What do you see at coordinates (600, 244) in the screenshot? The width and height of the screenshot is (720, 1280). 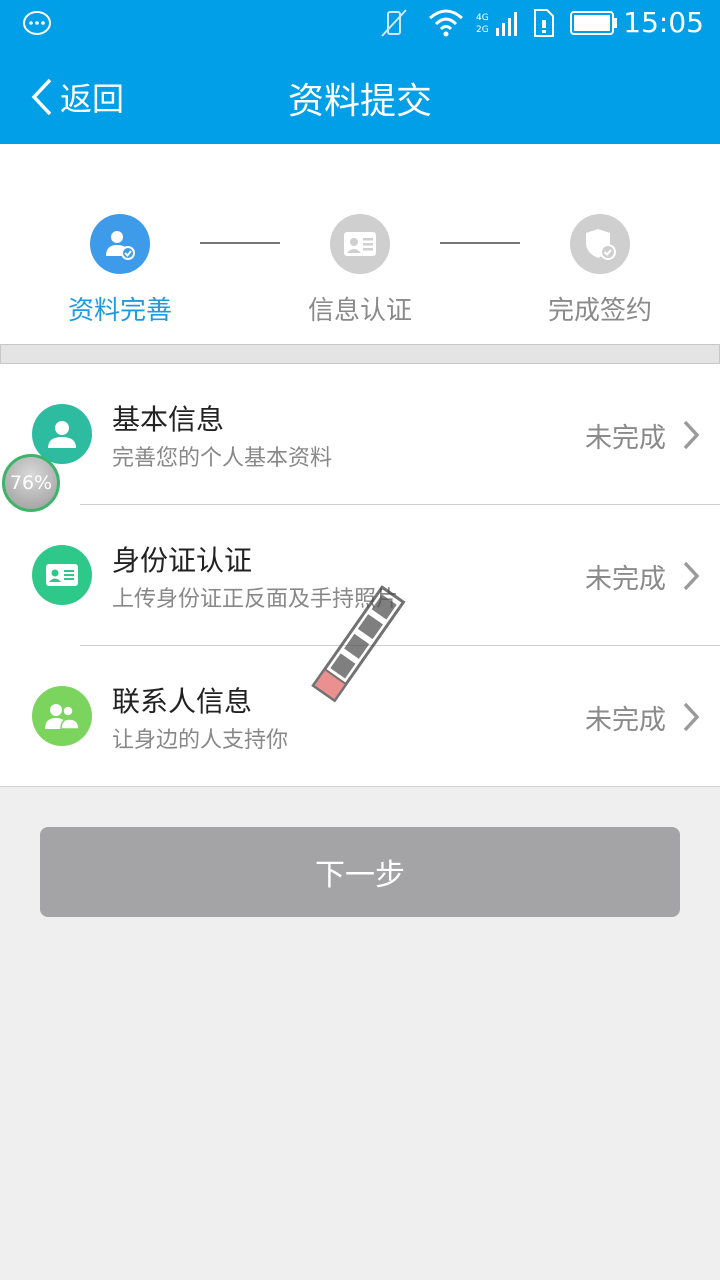 I see `shield-check-icon` at bounding box center [600, 244].